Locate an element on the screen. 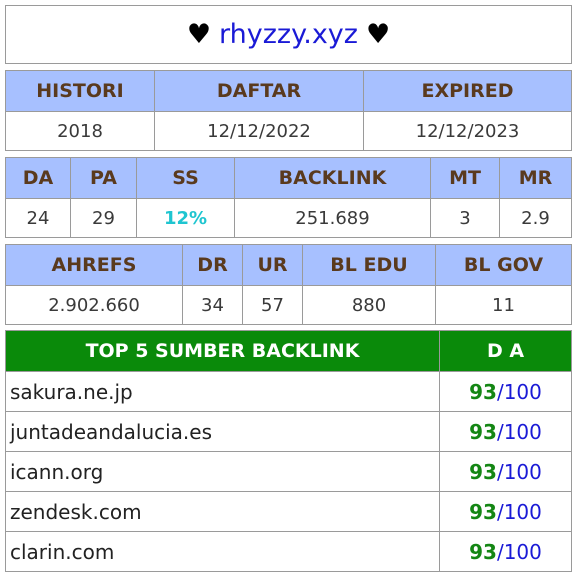 The width and height of the screenshot is (577, 577). value-dr: 34 is located at coordinates (212, 305).